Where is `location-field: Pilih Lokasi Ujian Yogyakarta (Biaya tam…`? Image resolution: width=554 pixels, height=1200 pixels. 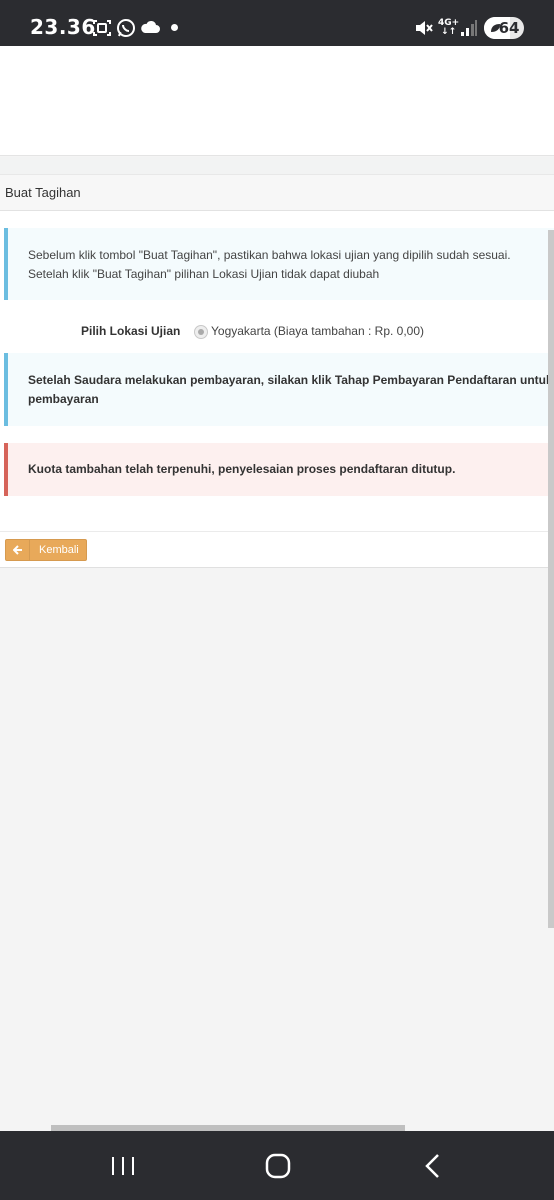 location-field: Pilih Lokasi Ujian Yogyakarta (Biaya tam… is located at coordinates (277, 332).